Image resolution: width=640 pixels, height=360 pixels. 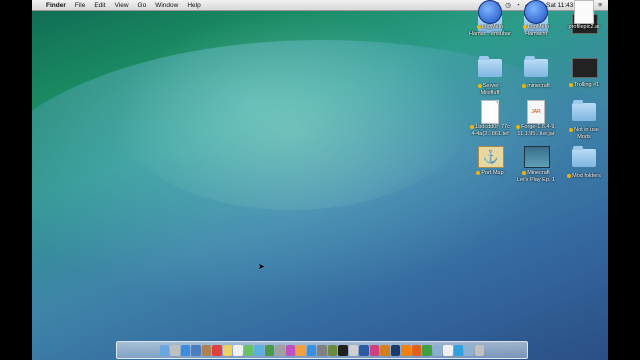 I want to click on desktop-icon-term: Trolling #1, so click(x=584, y=72).